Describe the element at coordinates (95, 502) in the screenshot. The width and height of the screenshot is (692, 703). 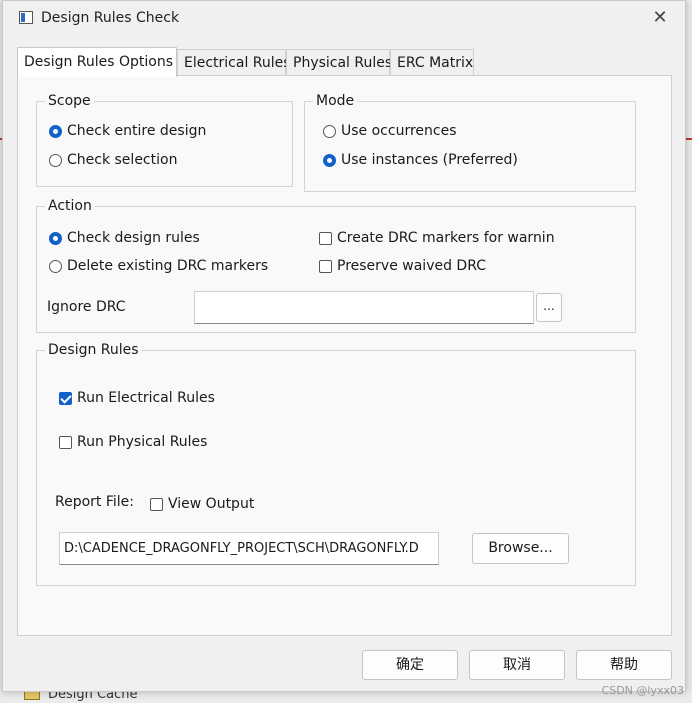
I see `report-file-label: Report File:` at that location.